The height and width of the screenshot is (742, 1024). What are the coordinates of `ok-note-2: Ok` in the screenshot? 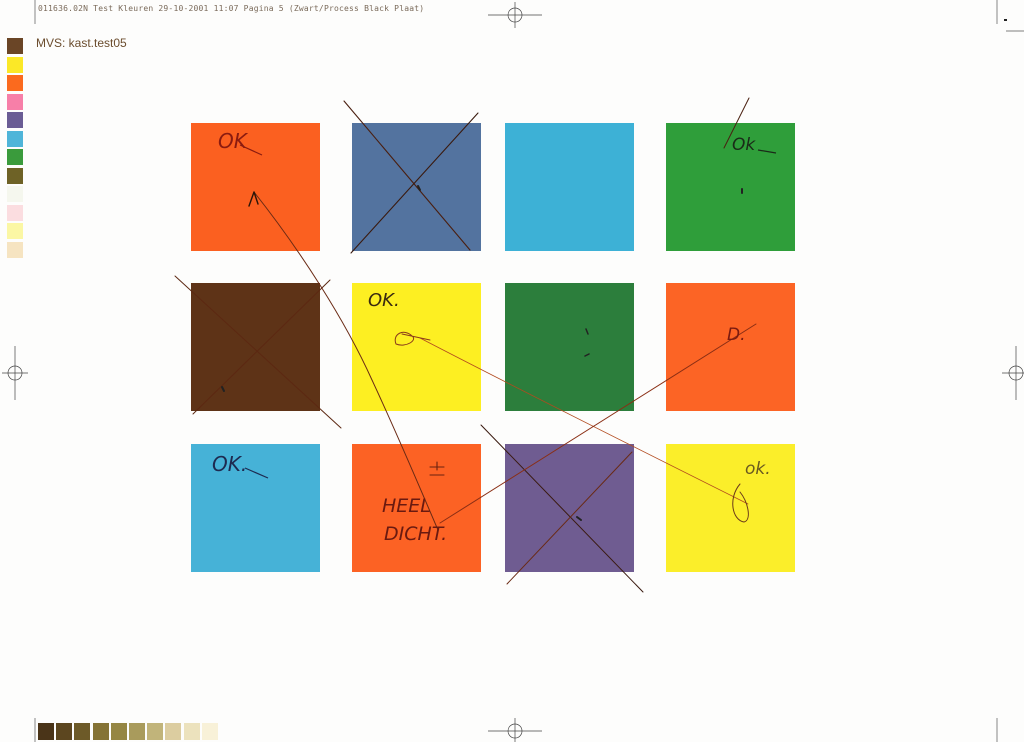 It's located at (744, 145).